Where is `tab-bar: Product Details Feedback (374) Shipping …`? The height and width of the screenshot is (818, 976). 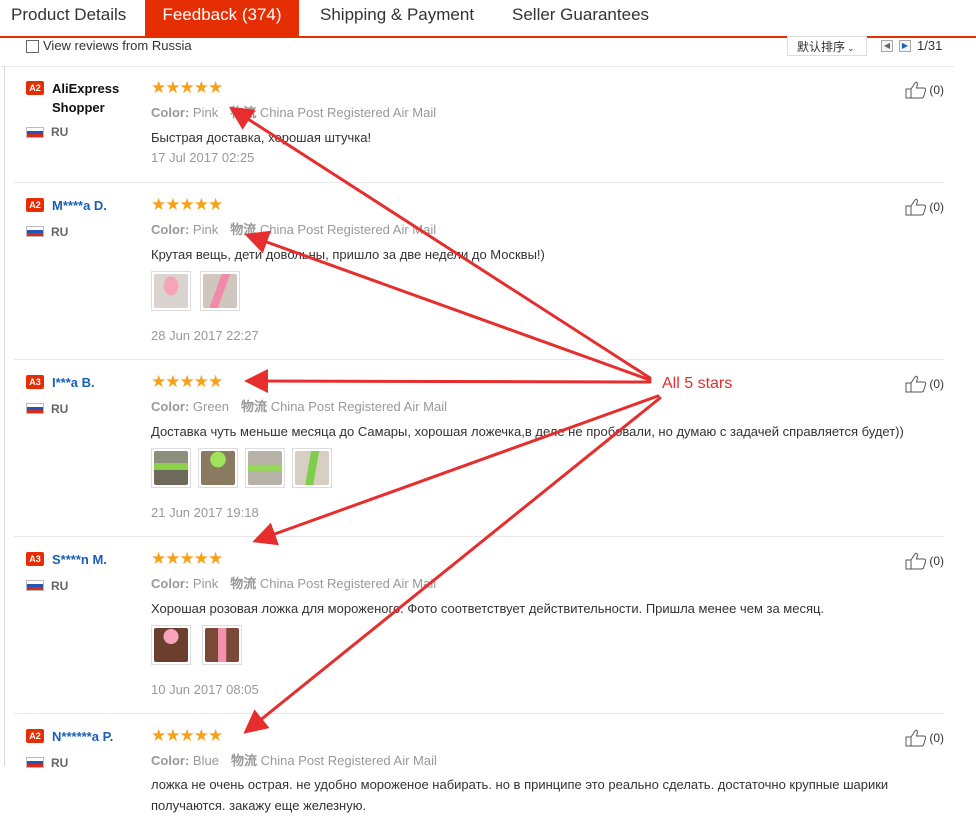
tab-bar: Product Details Feedback (374) Shipping … is located at coordinates (488, 19).